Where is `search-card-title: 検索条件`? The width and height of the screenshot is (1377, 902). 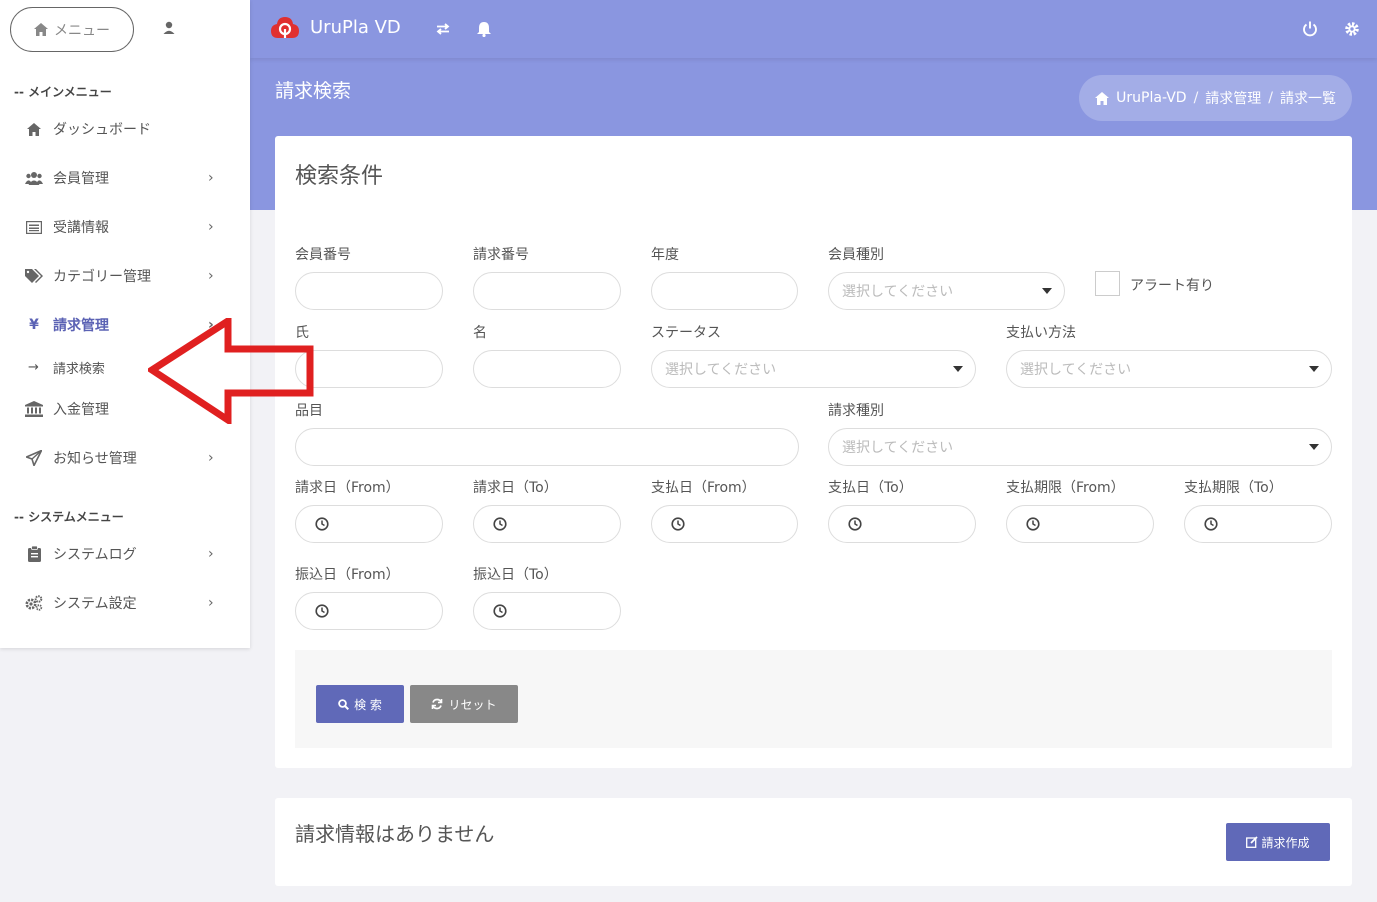 search-card-title: 検索条件 is located at coordinates (339, 176).